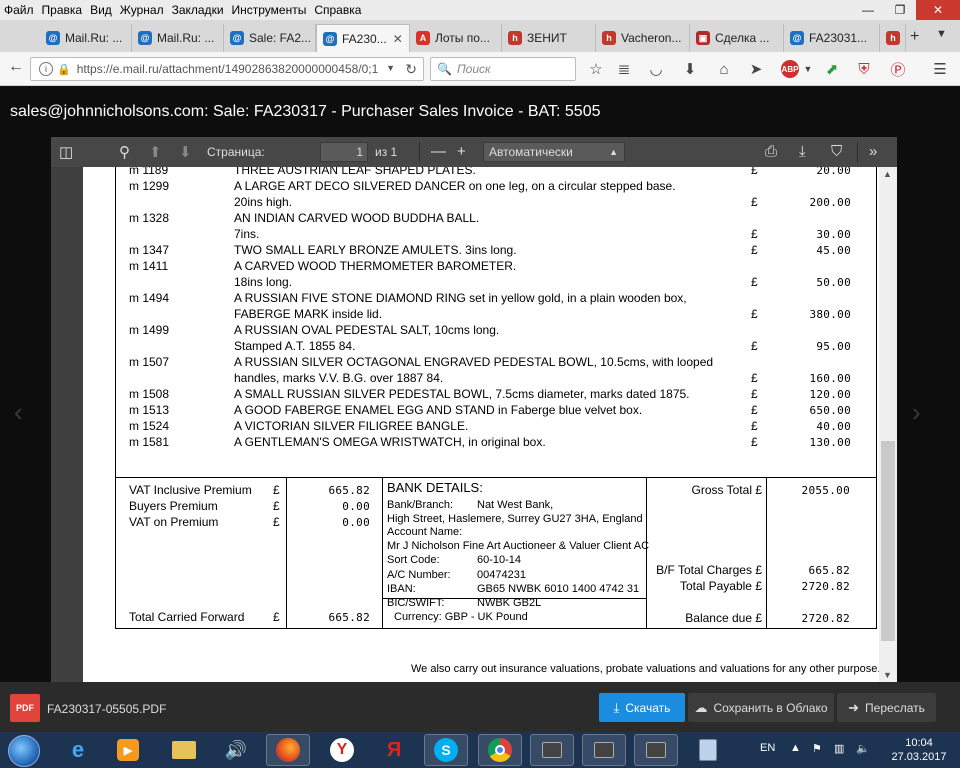 The height and width of the screenshot is (768, 960). I want to click on menu-file: Файл, so click(19, 10).